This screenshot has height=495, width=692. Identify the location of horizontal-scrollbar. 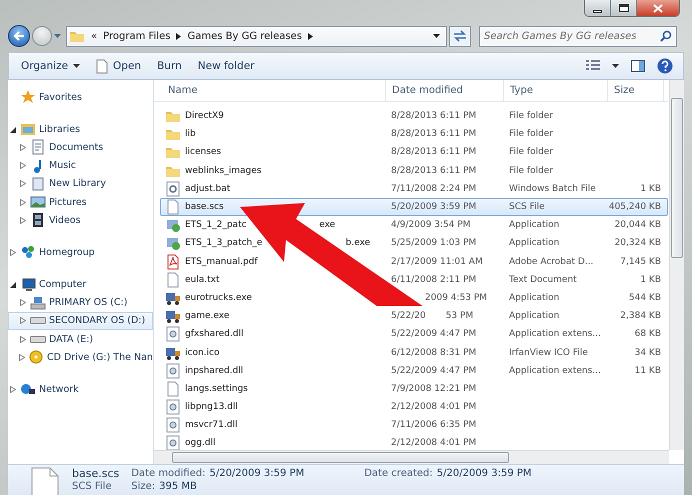
(411, 457).